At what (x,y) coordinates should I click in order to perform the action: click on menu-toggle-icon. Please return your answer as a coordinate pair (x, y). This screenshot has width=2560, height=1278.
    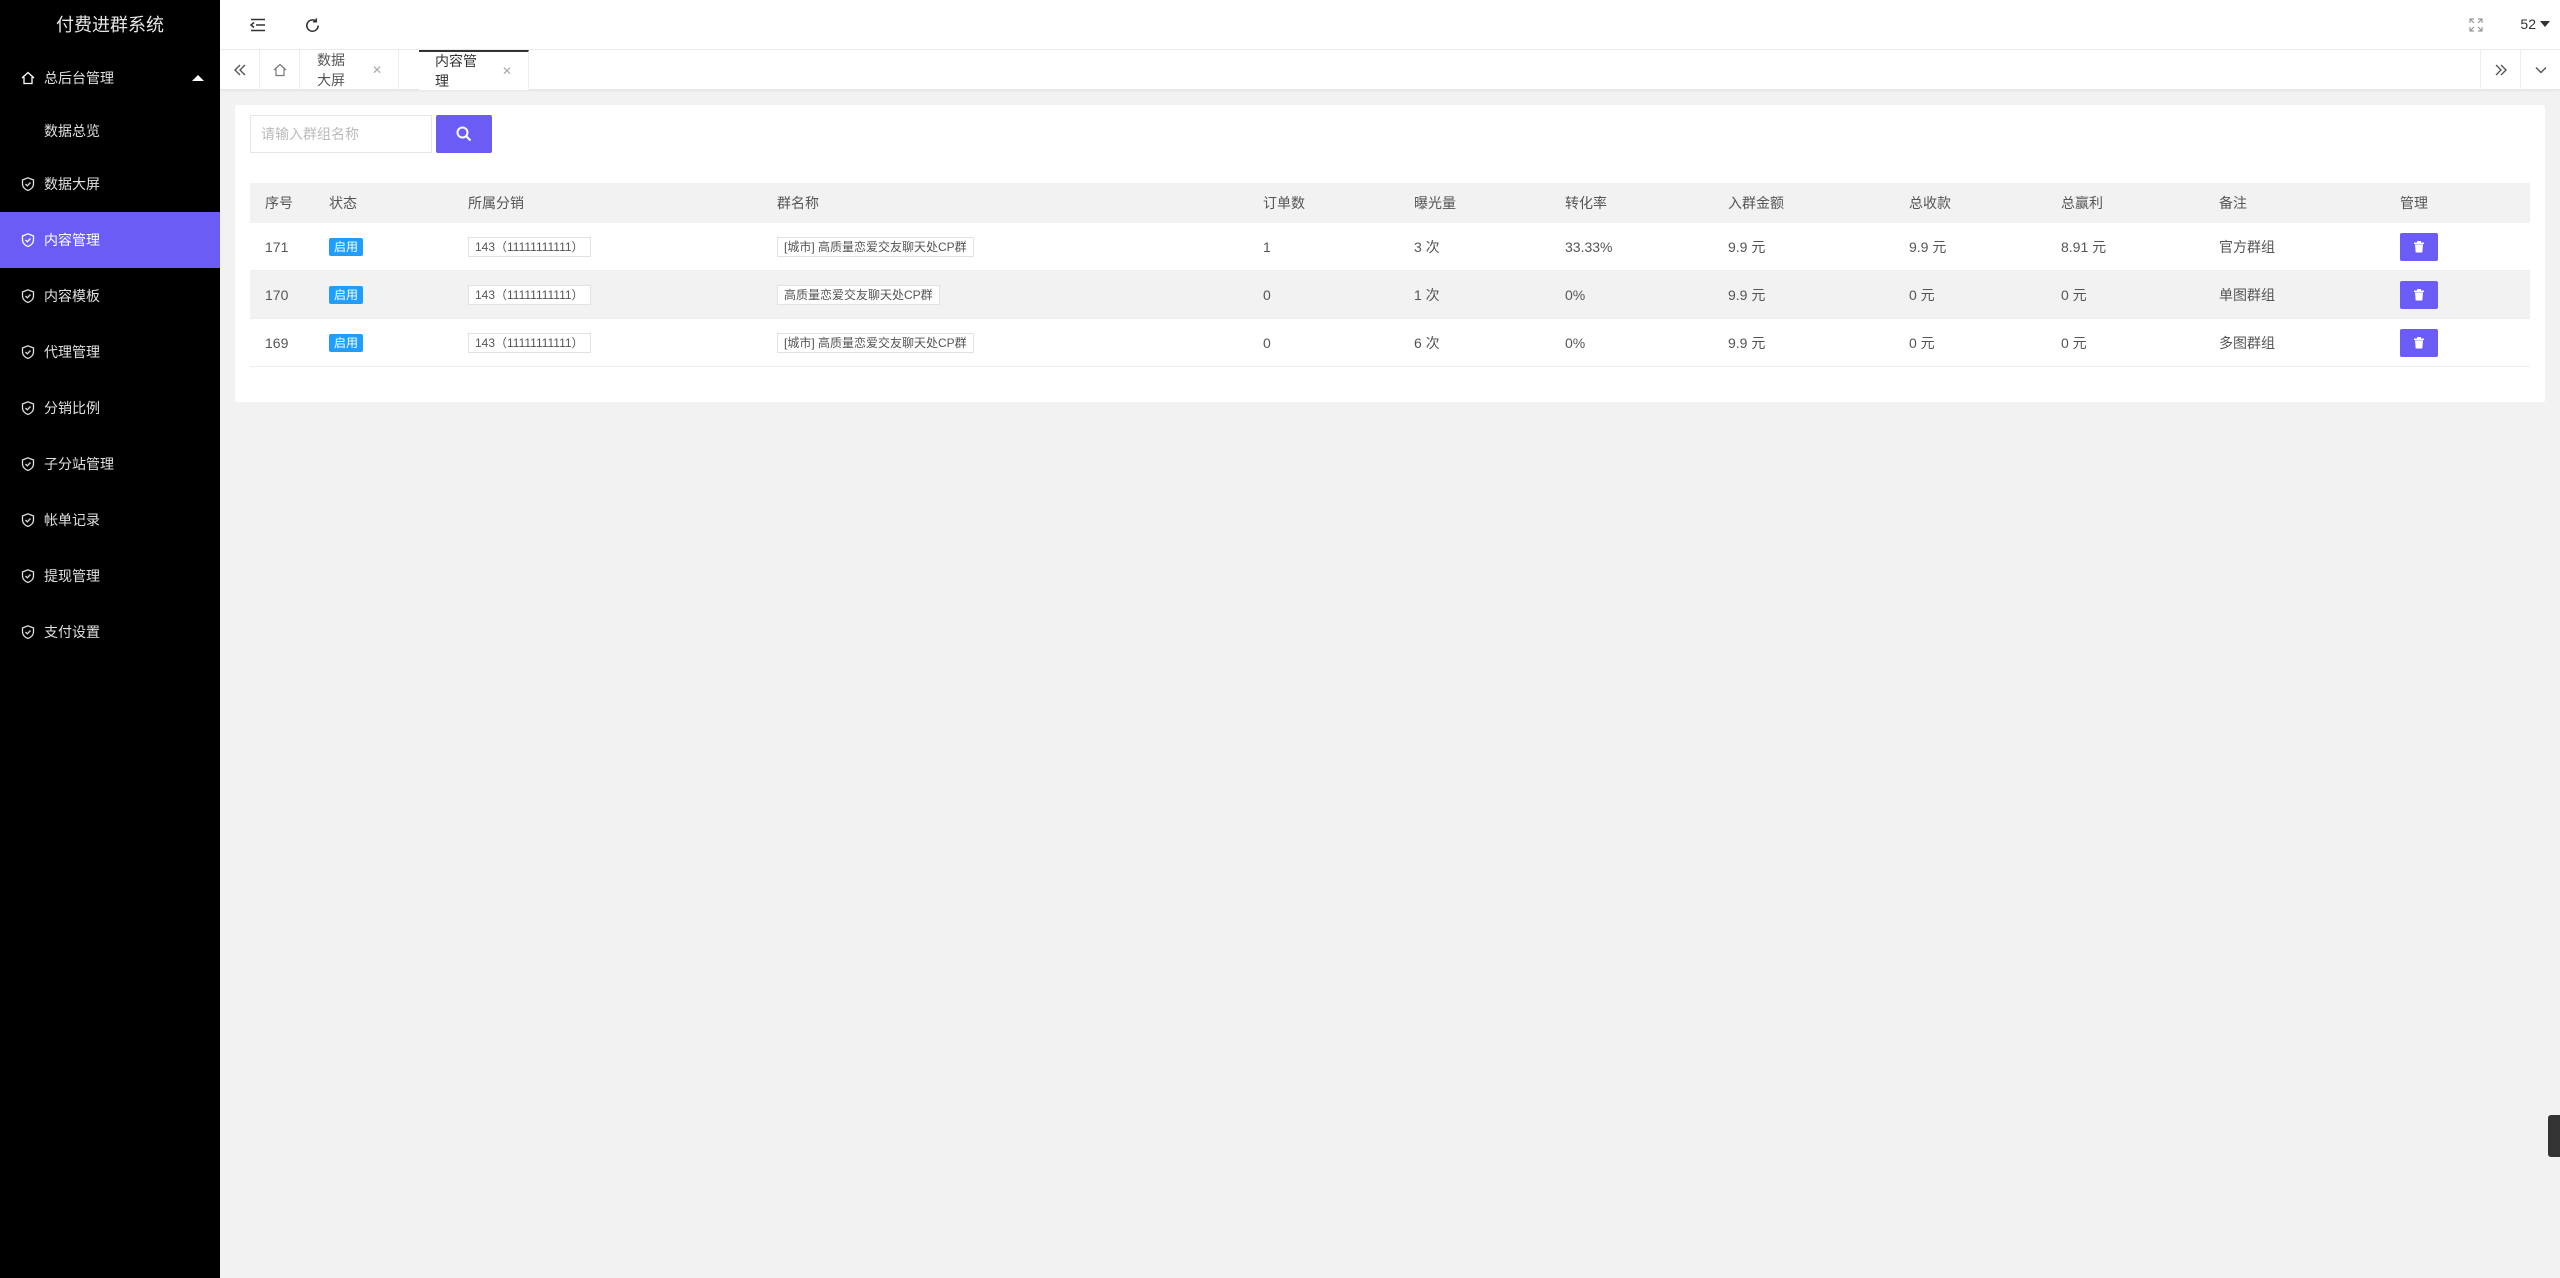
    Looking at the image, I should click on (258, 25).